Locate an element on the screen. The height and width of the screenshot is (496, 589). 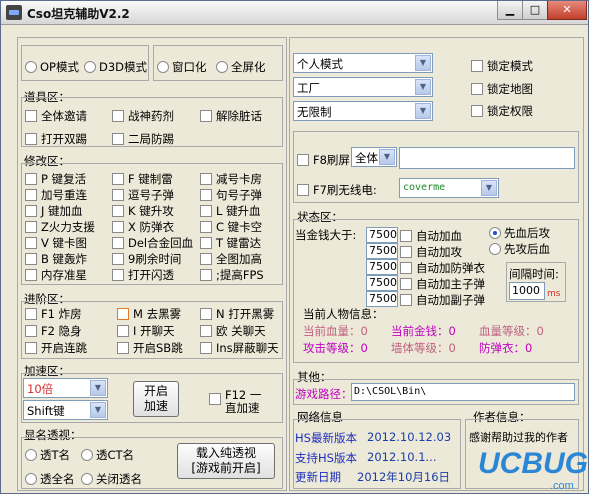
auto-buy-checkbox-0: 自动加血 is located at coordinates (431, 236).